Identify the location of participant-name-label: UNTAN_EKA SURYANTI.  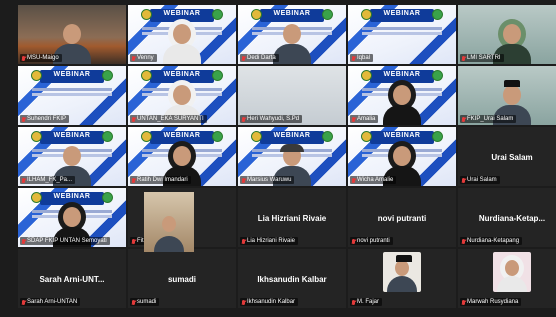
(168, 119).